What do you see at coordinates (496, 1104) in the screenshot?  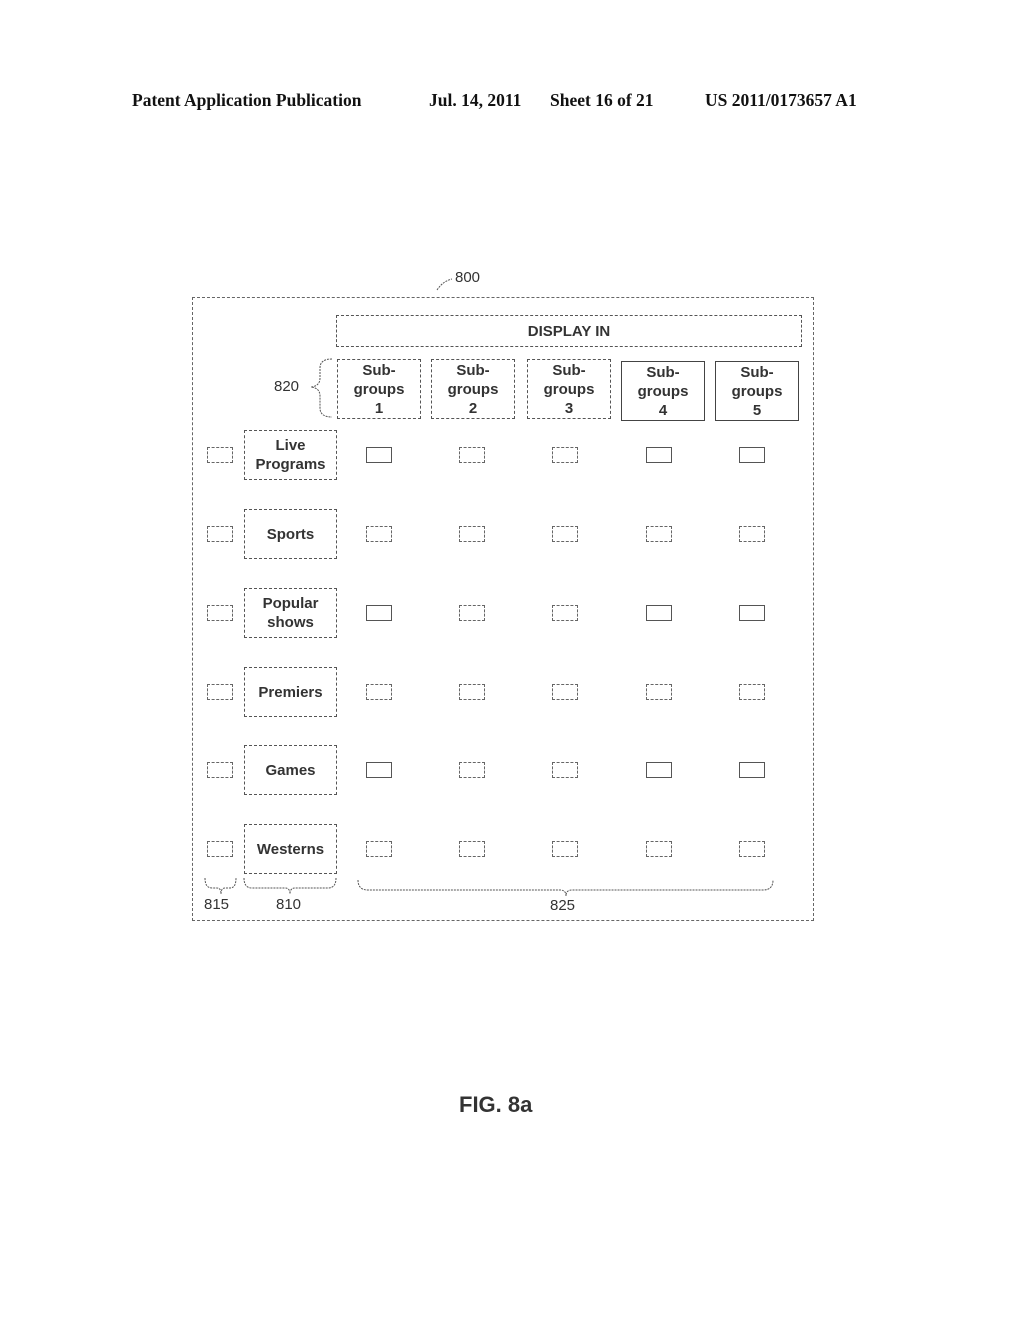 I see `figure-caption: FIG. 8a` at bounding box center [496, 1104].